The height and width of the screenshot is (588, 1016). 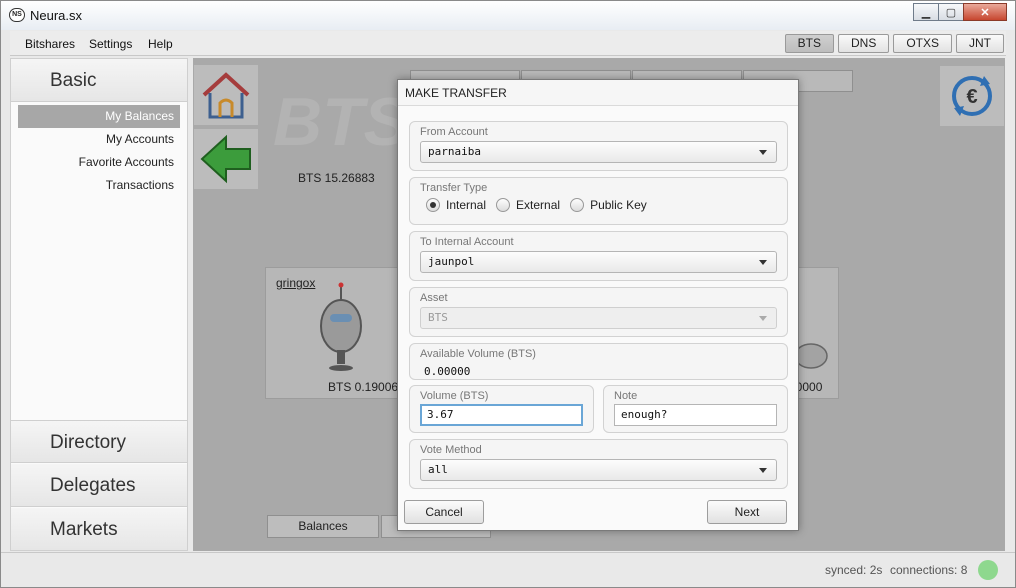 I want to click on vote-method-label: Vote Method, so click(x=451, y=450).